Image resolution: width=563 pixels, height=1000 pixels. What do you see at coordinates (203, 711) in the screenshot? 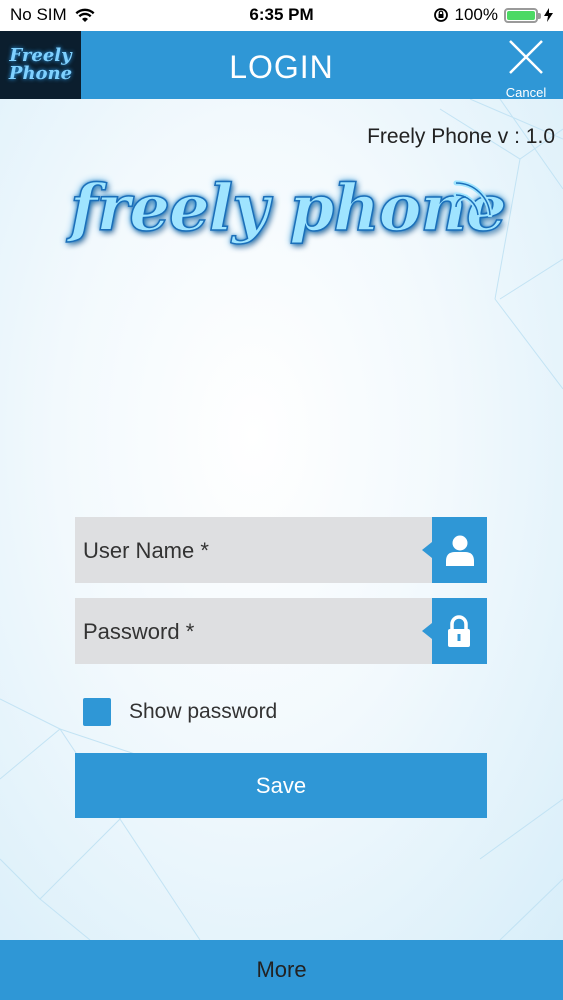
I see `show-password-label: Show password` at bounding box center [203, 711].